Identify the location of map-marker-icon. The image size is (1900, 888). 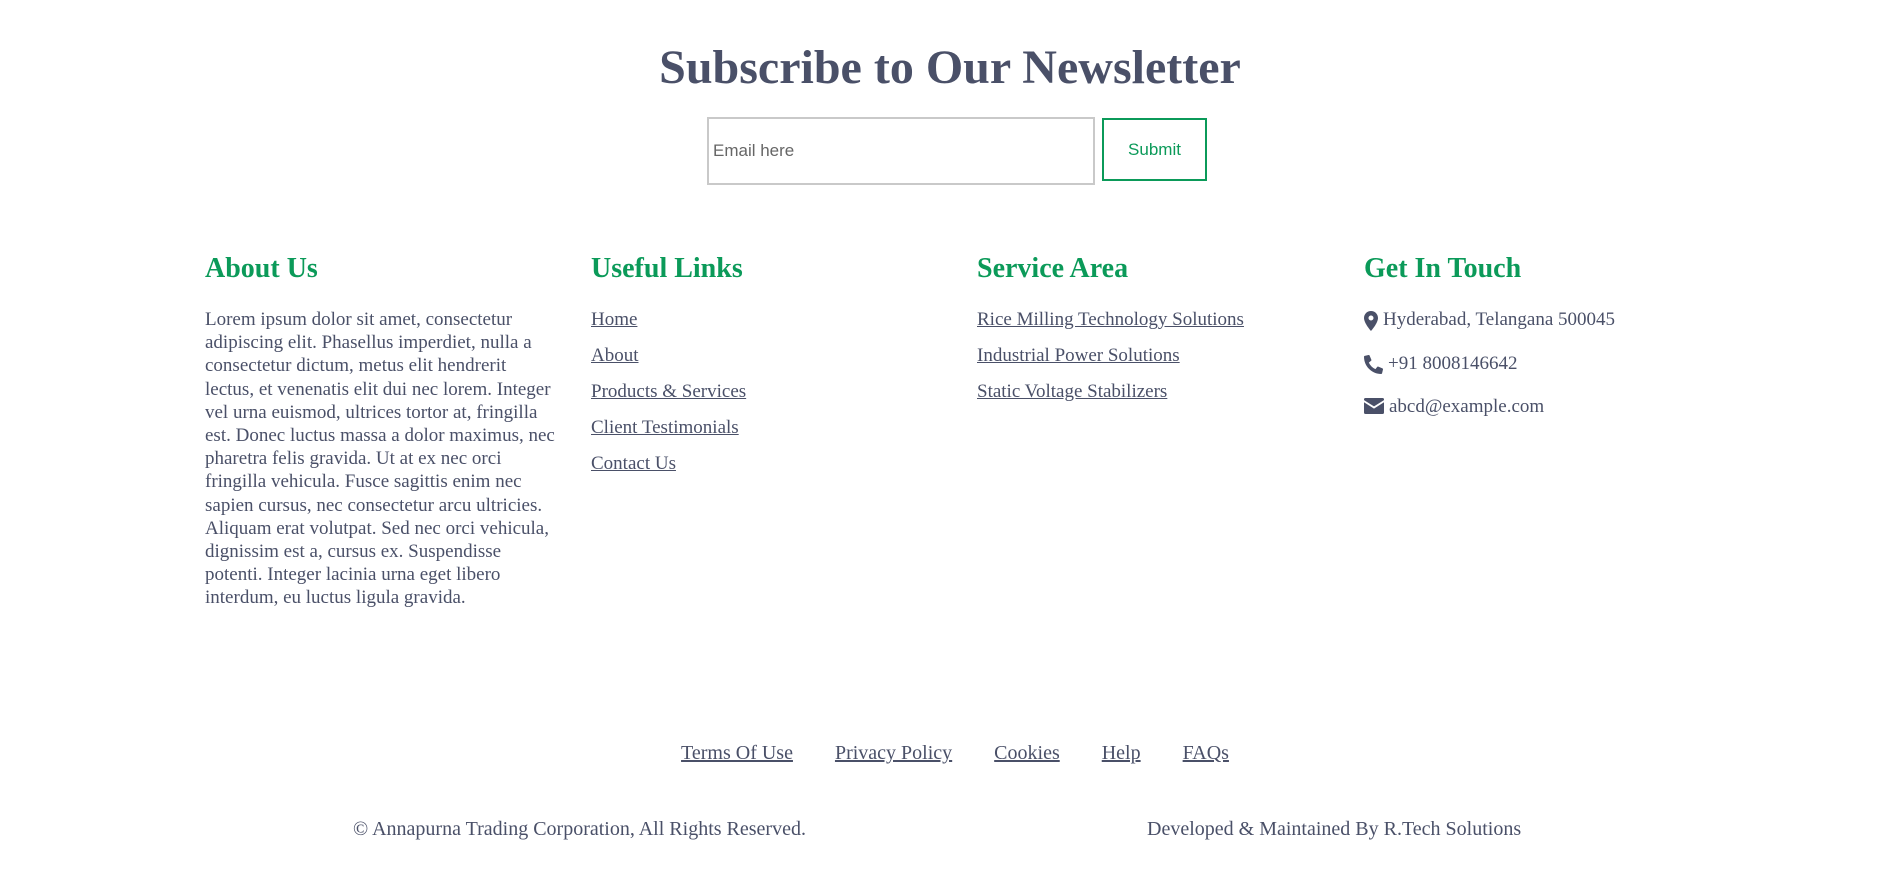
(1371, 321).